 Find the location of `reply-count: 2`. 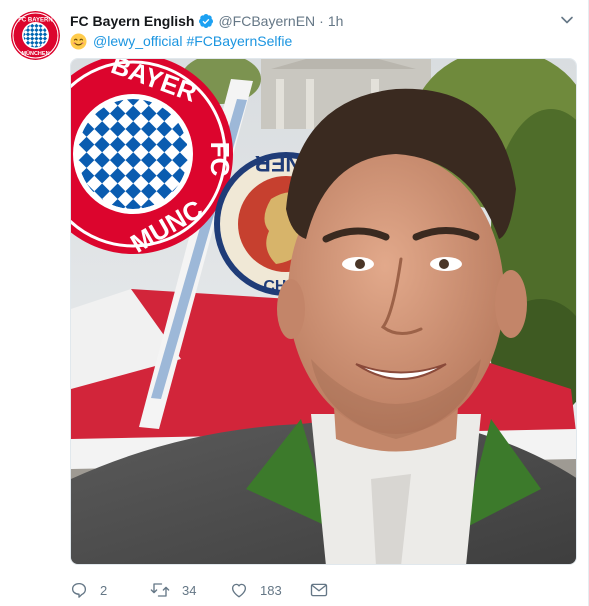

reply-count: 2 is located at coordinates (104, 590).